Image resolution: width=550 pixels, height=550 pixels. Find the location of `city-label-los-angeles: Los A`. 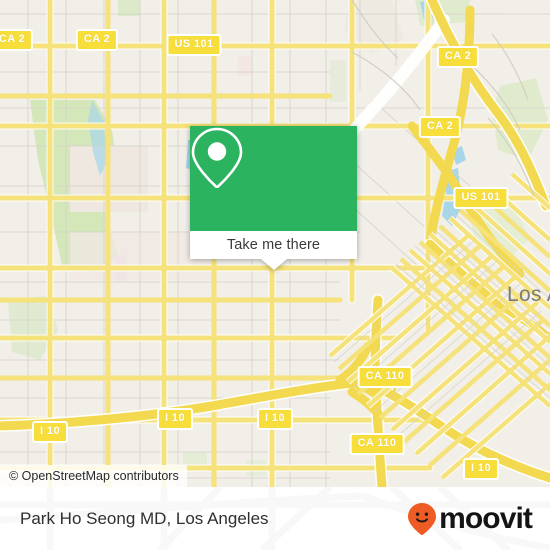

city-label-los-angeles: Los A is located at coordinates (528, 294).